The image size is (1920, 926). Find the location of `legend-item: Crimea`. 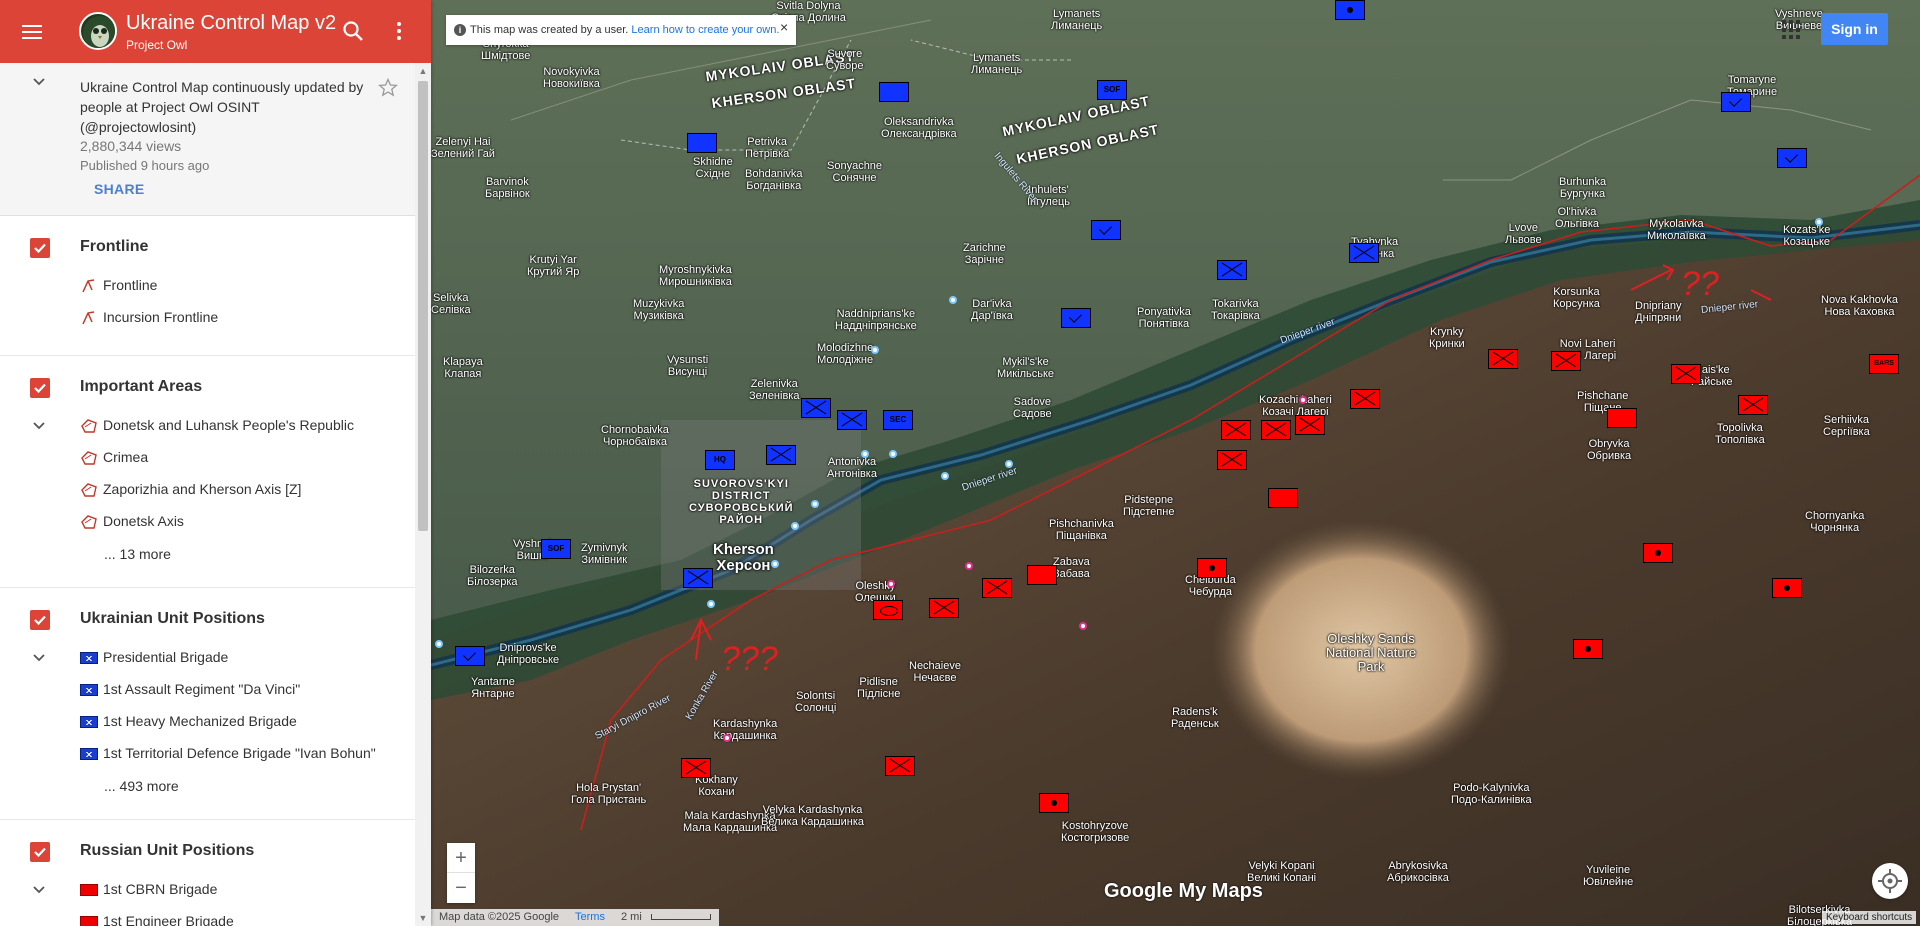

legend-item: Crimea is located at coordinates (207, 458).